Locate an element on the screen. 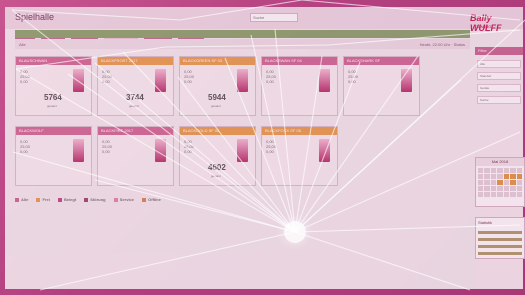 The width and height of the screenshot is (525, 295). search-input: Suche is located at coordinates (274, 17).